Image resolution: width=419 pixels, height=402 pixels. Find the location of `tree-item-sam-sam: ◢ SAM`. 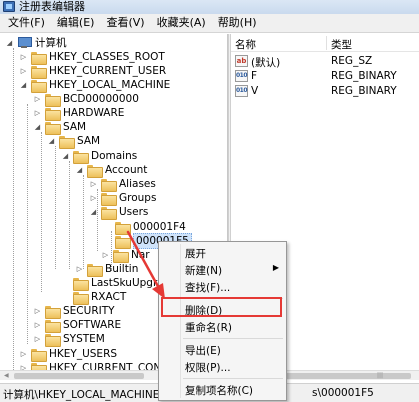

tree-item-sam-sam: ◢ SAM is located at coordinates (73, 141).